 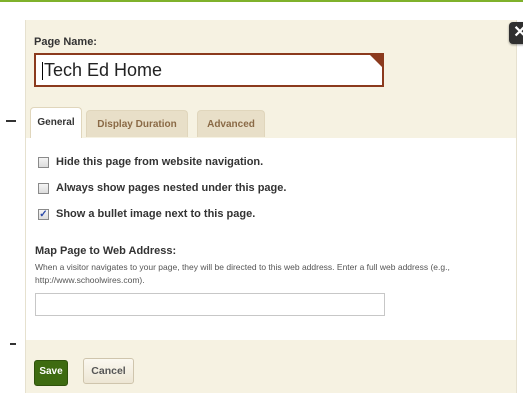 I want to click on map-address-label: Map Page to Web Address:, so click(x=106, y=251).